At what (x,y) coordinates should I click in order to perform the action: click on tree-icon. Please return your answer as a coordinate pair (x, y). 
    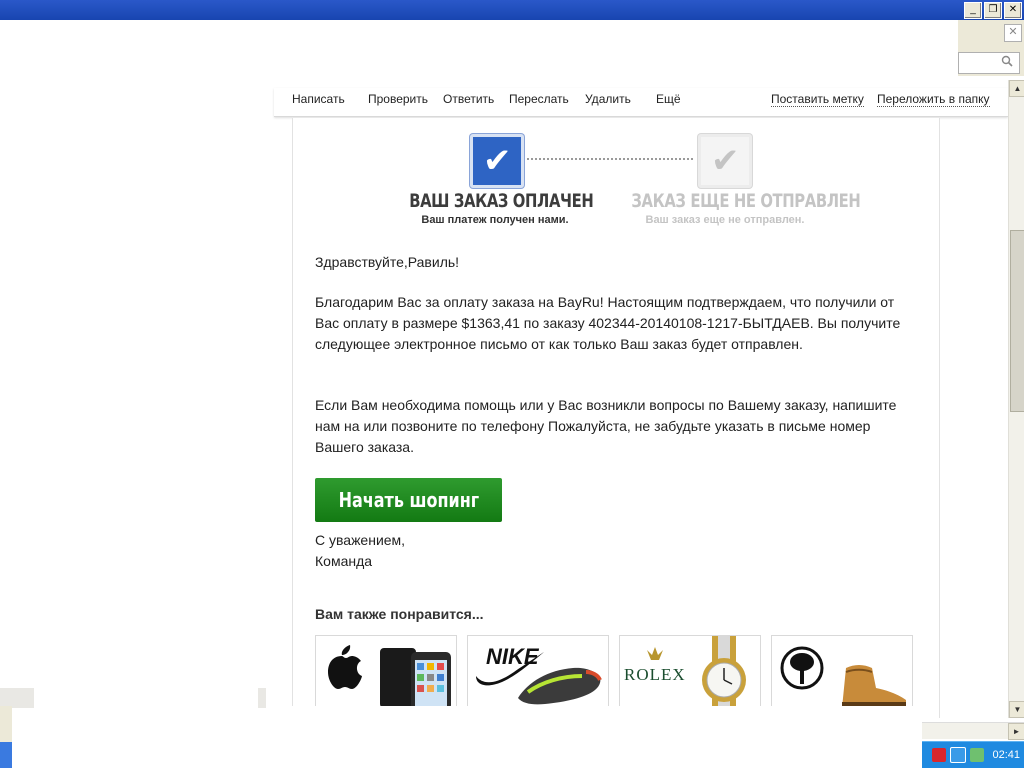
    Looking at the image, I should click on (843, 677).